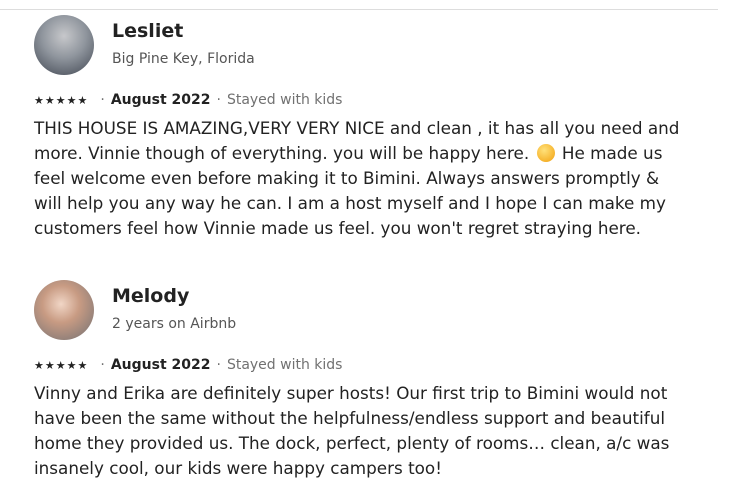  What do you see at coordinates (545, 153) in the screenshot?
I see `smiling-face-emoji-icon` at bounding box center [545, 153].